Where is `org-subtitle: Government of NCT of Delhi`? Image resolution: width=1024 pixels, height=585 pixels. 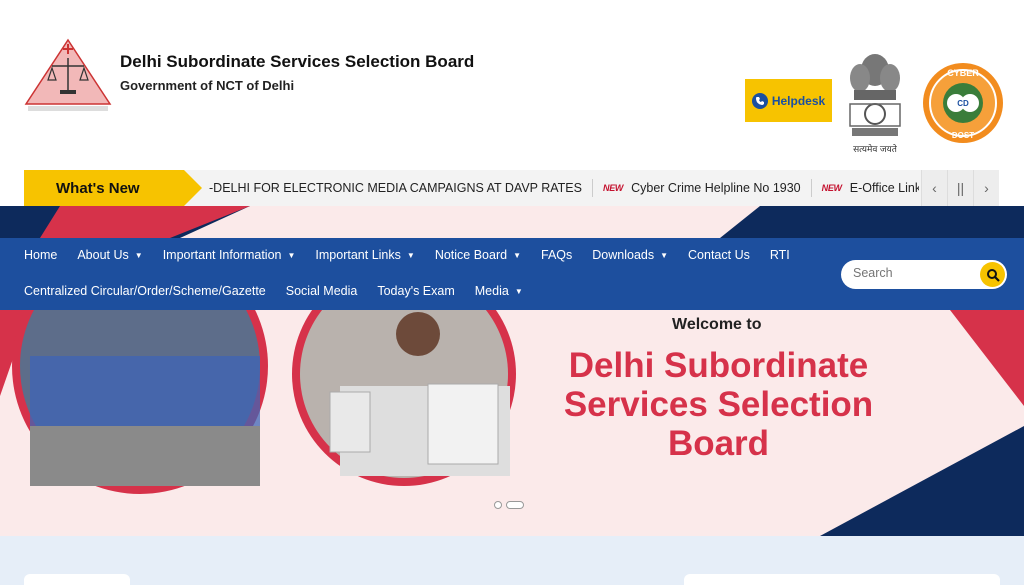
org-subtitle: Government of NCT of Delhi is located at coordinates (207, 85).